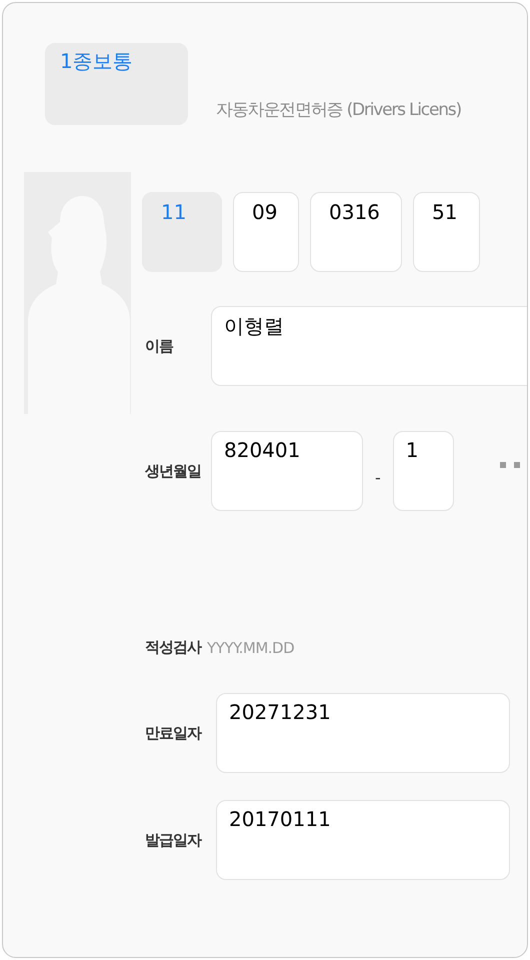  What do you see at coordinates (363, 840) in the screenshot?
I see `issue-date-field: 20170111` at bounding box center [363, 840].